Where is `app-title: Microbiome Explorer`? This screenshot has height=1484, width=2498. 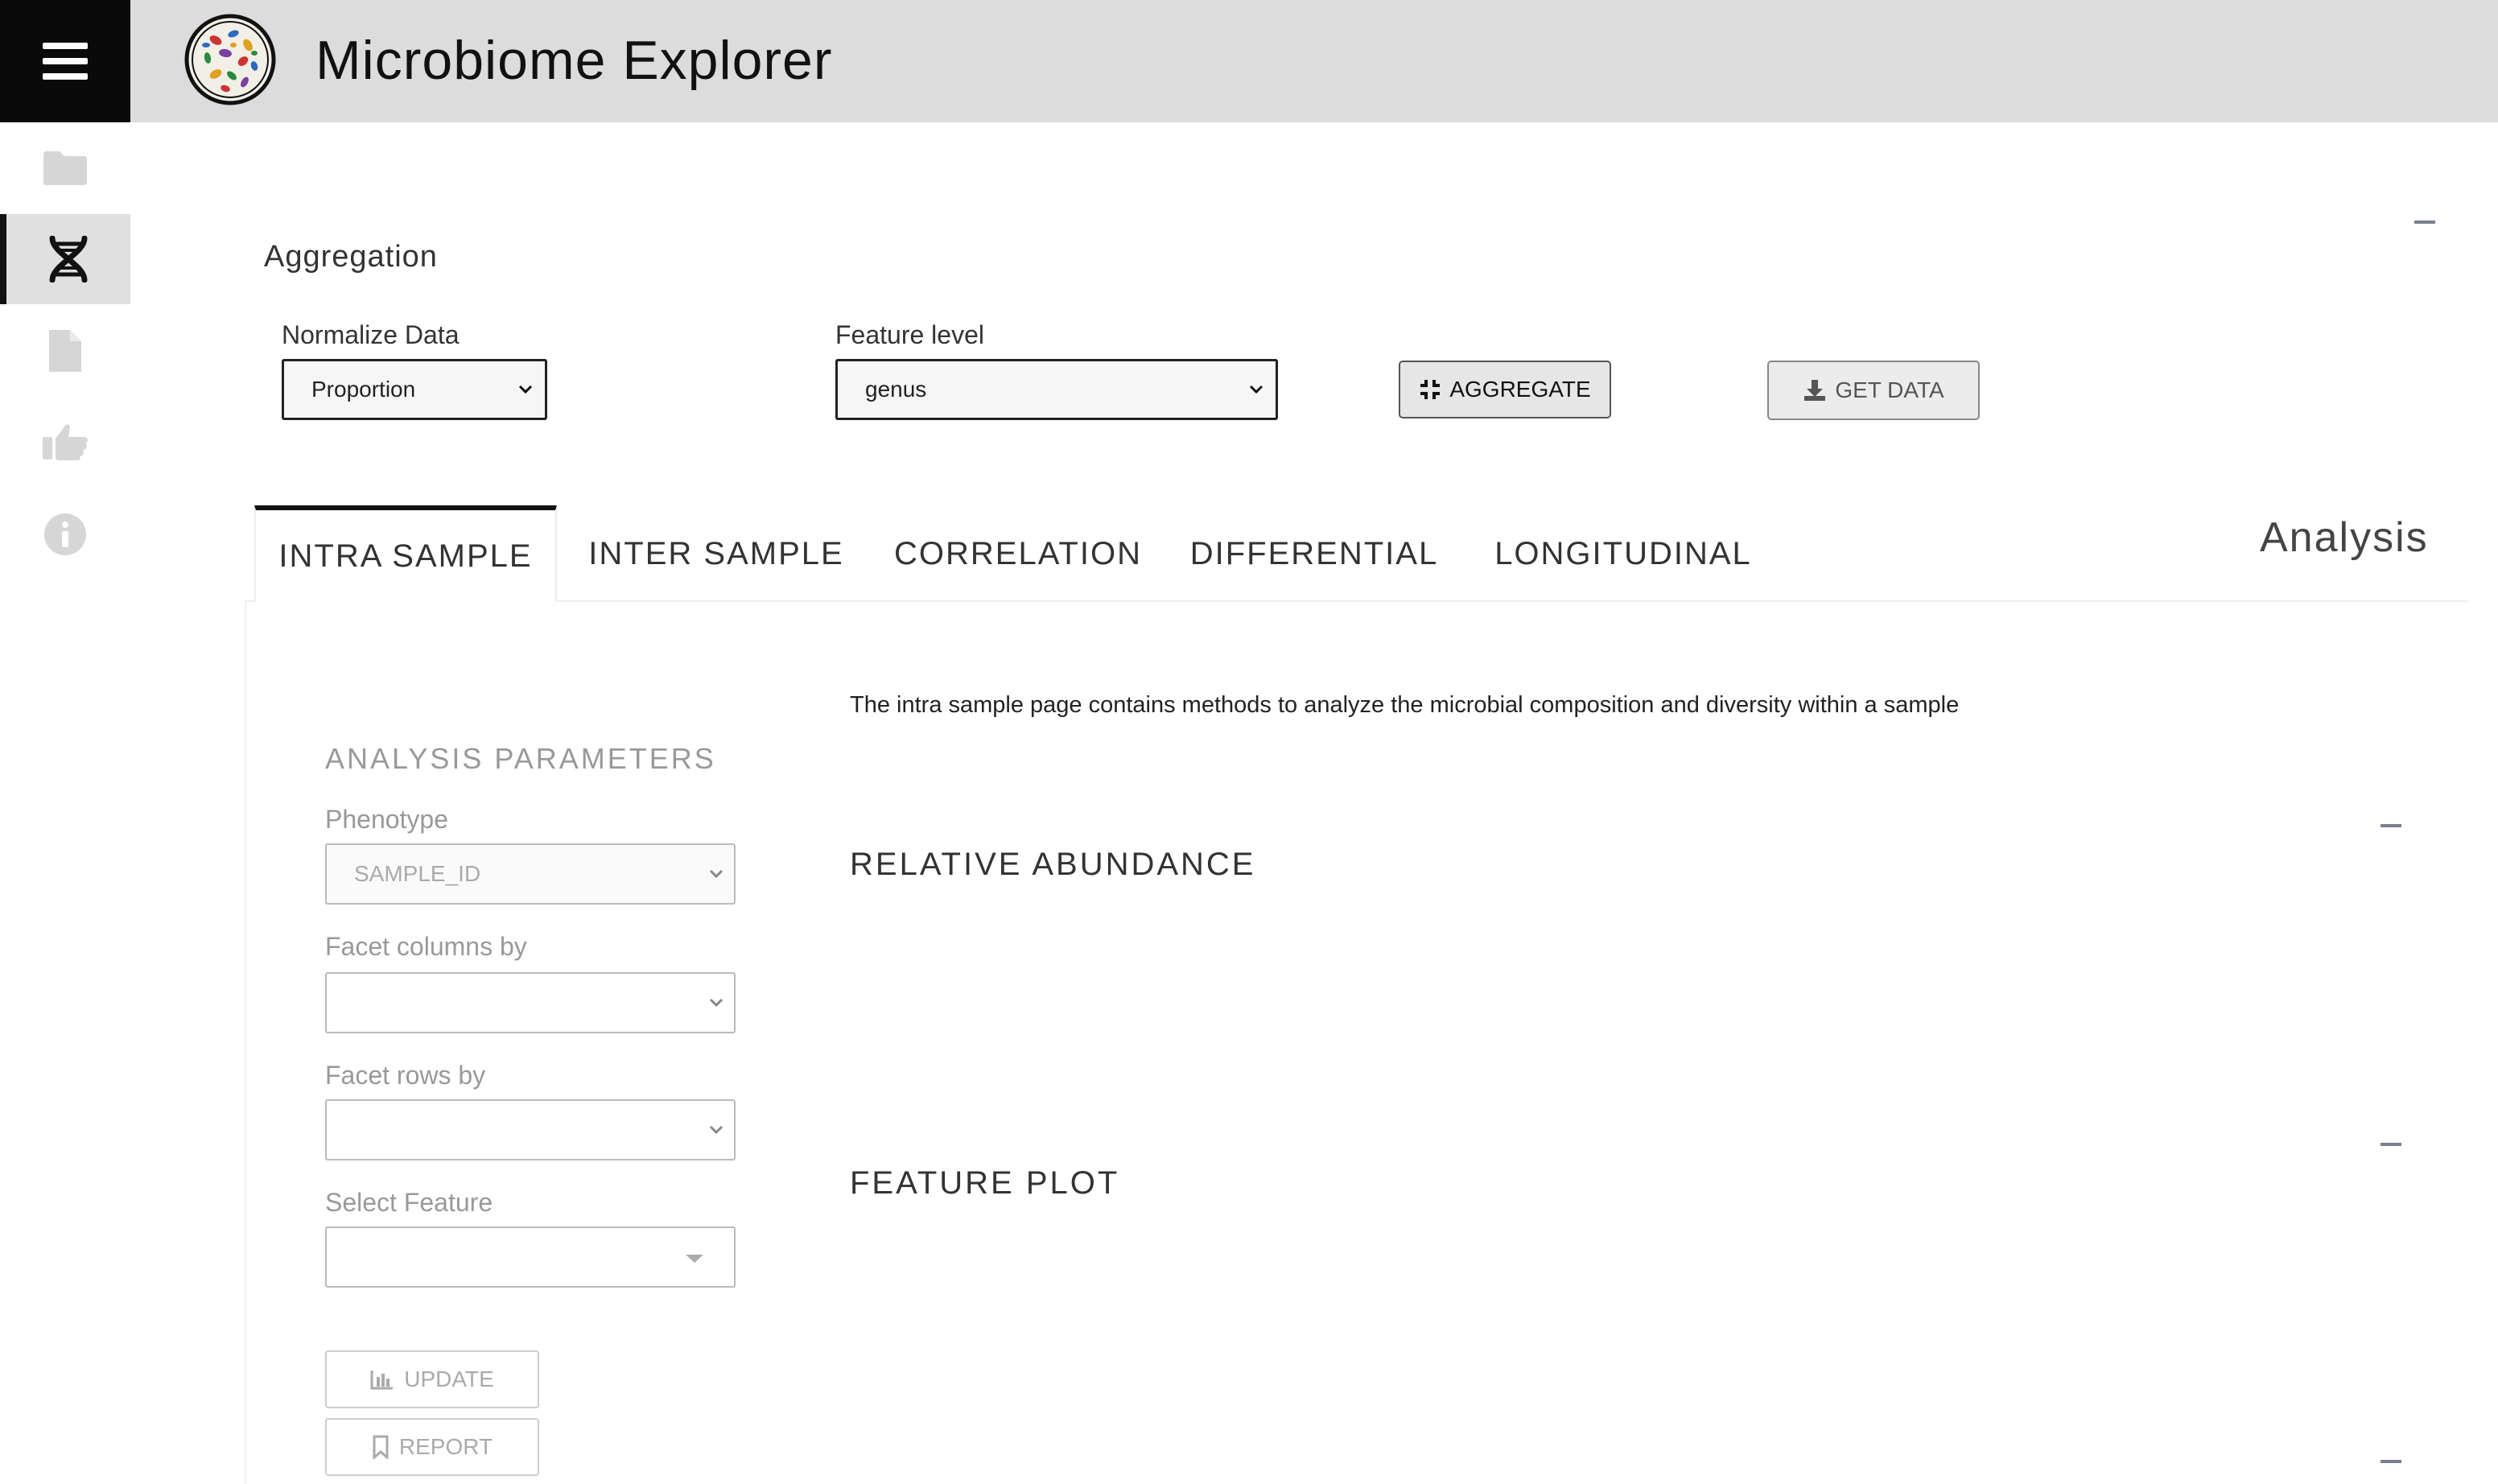
app-title: Microbiome Explorer is located at coordinates (574, 60).